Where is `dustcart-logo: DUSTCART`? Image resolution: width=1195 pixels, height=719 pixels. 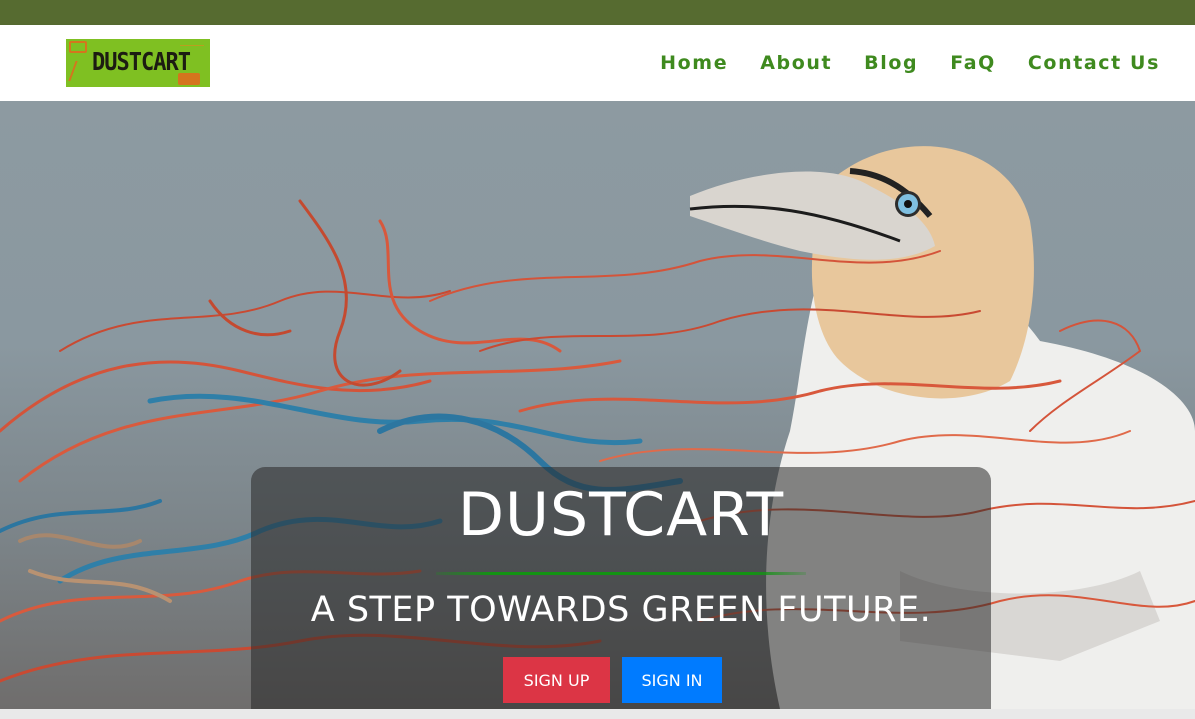 dustcart-logo: DUSTCART is located at coordinates (138, 63).